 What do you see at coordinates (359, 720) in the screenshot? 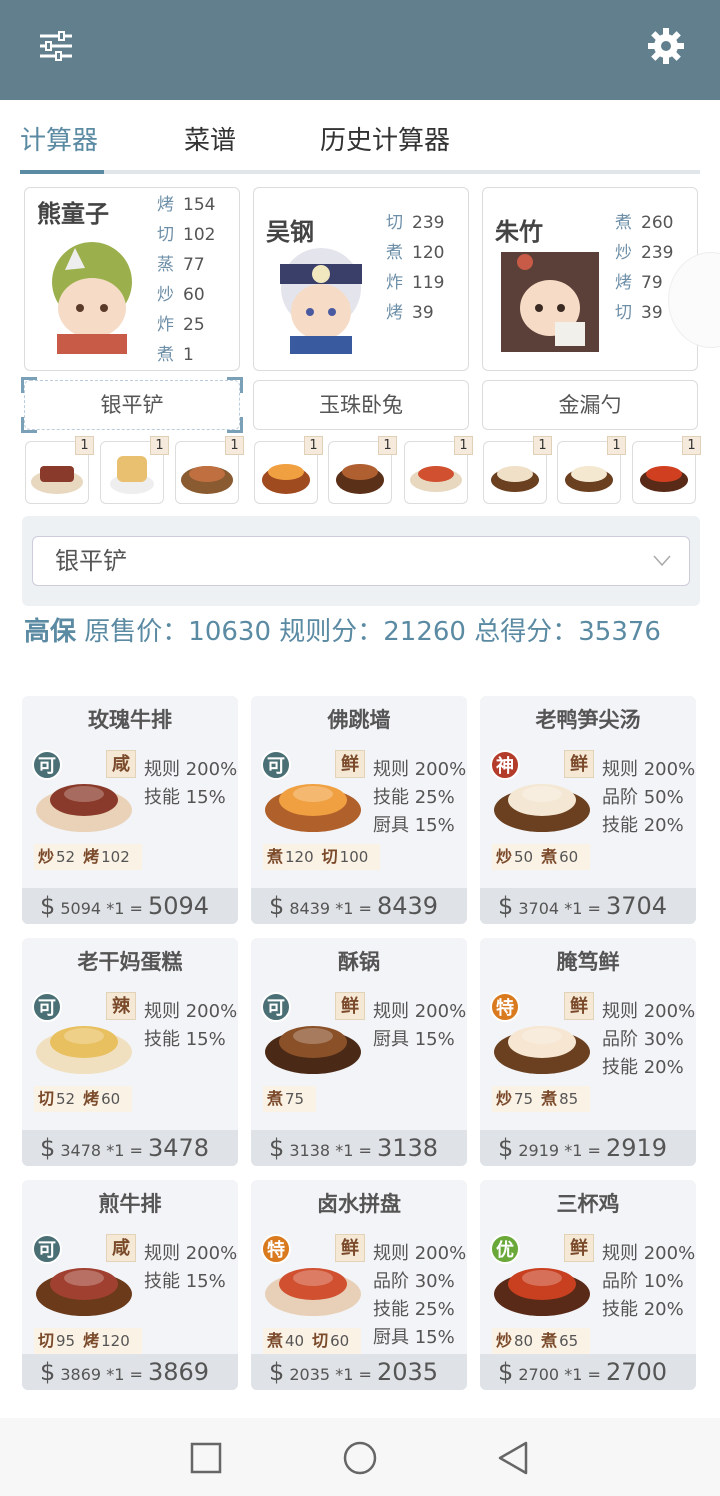
I see `dish-name: 佛跳墙` at bounding box center [359, 720].